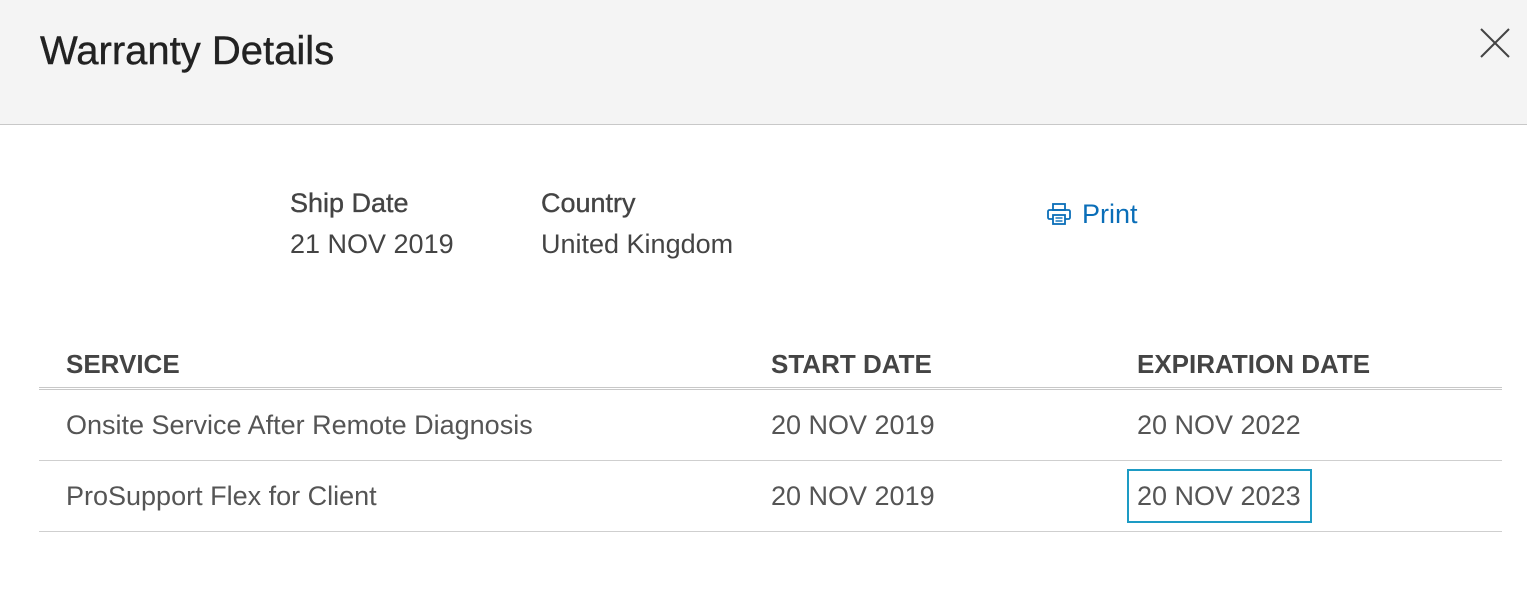 The width and height of the screenshot is (1527, 589). What do you see at coordinates (1319, 424) in the screenshot?
I see `expiration-date-cell: 20 NOV 2022` at bounding box center [1319, 424].